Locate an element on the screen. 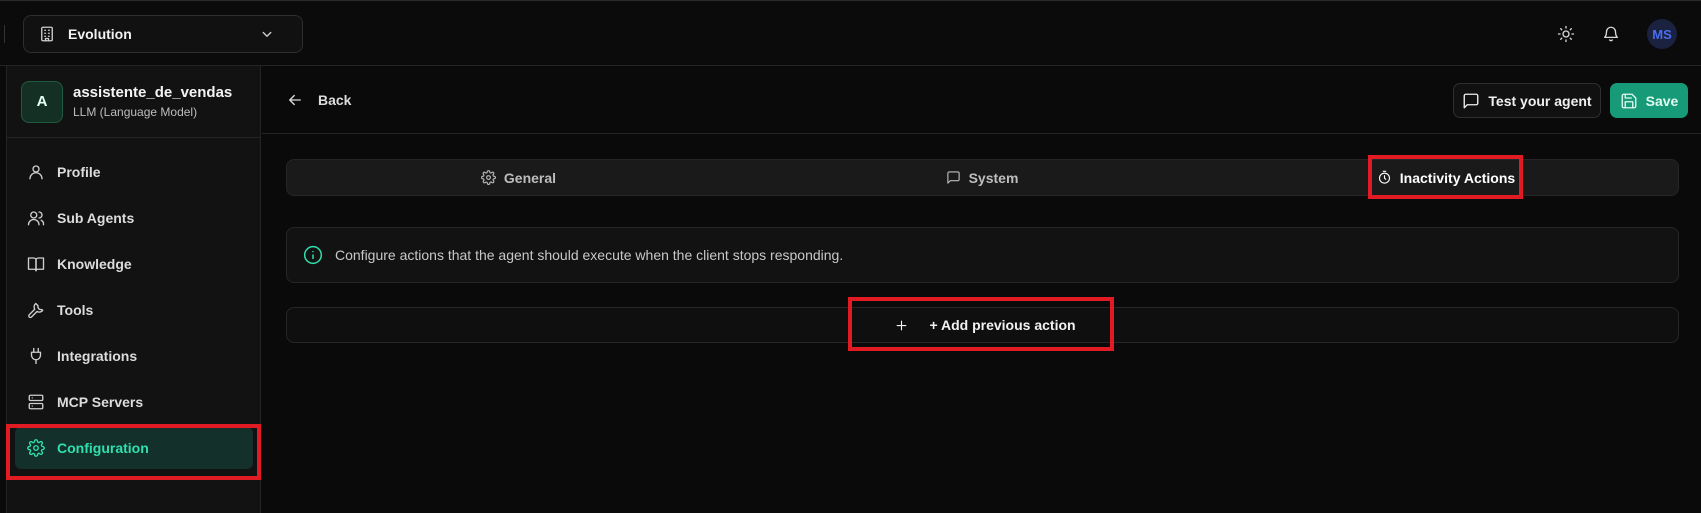 Image resolution: width=1701 pixels, height=513 pixels. bell-icon is located at coordinates (1611, 34).